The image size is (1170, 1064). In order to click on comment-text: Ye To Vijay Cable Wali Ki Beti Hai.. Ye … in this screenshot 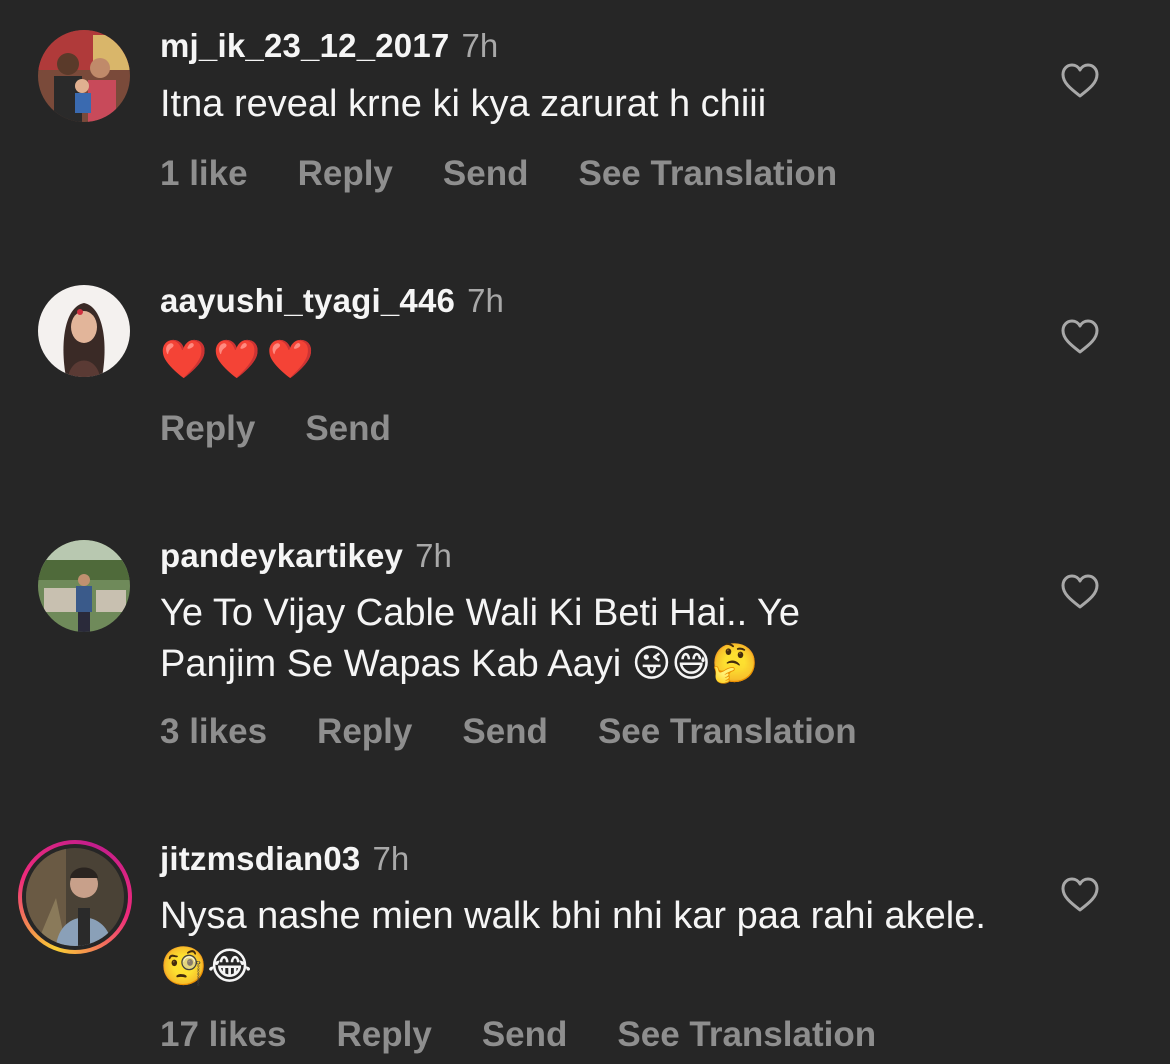, I will do `click(480, 638)`.